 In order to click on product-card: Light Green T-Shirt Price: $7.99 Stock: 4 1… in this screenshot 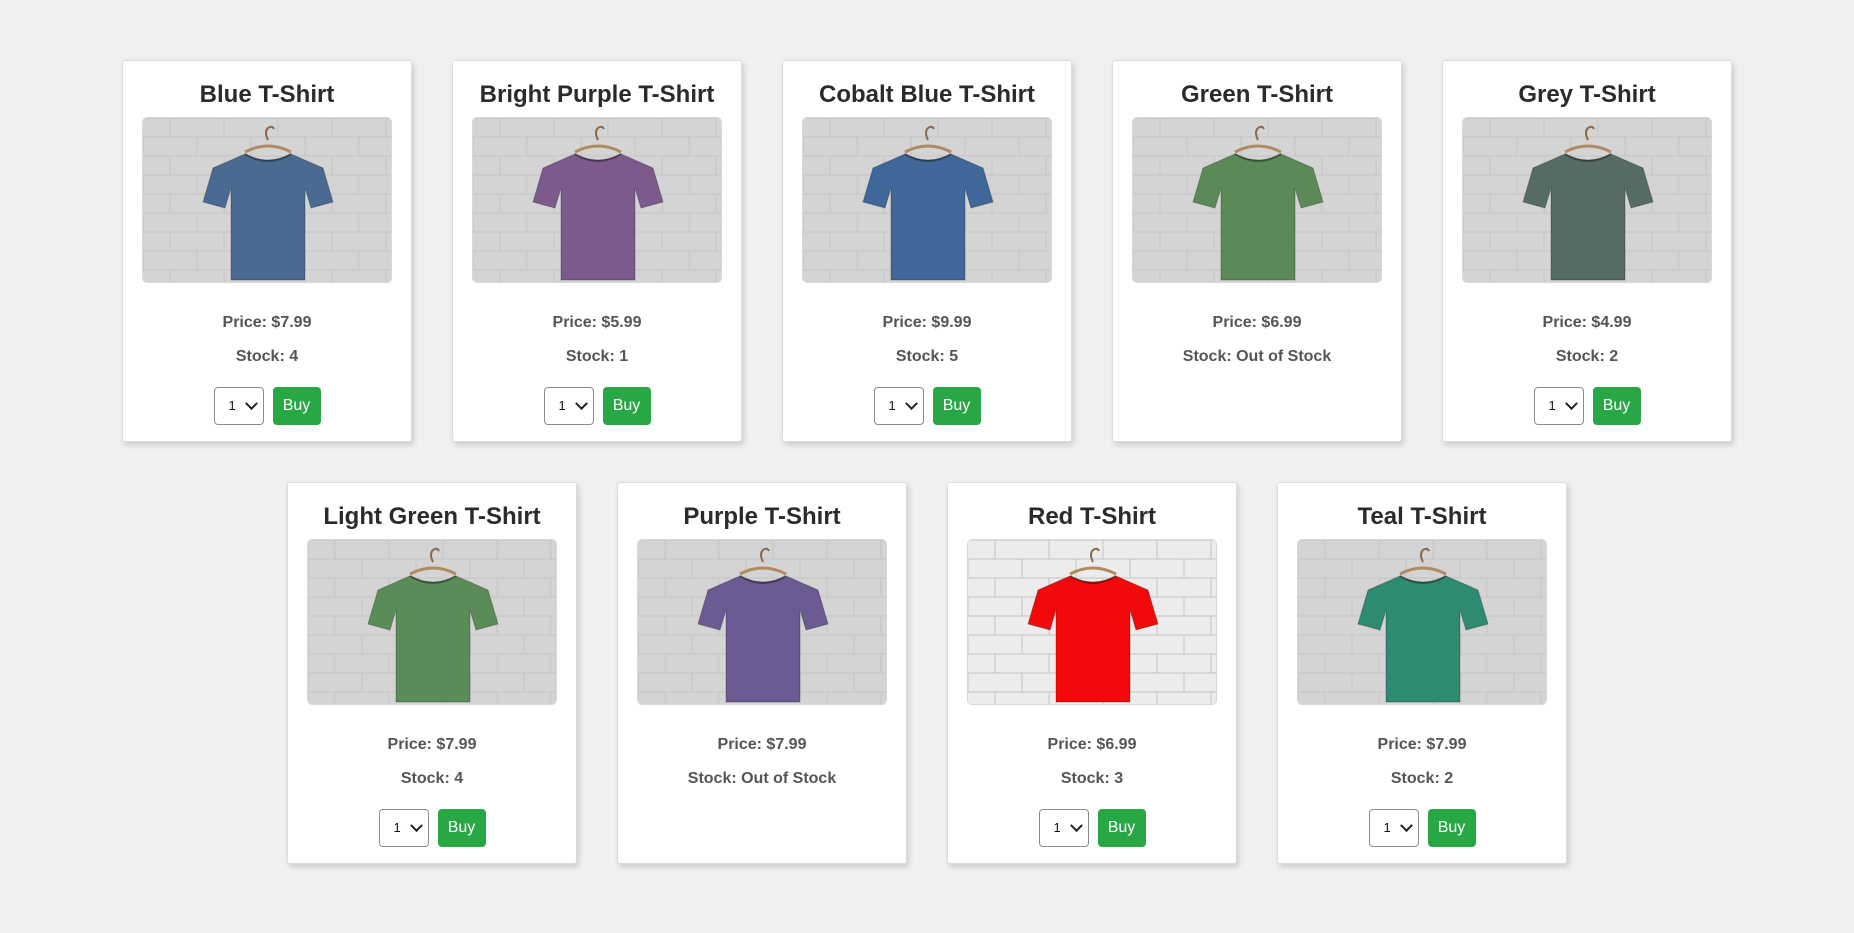, I will do `click(432, 673)`.